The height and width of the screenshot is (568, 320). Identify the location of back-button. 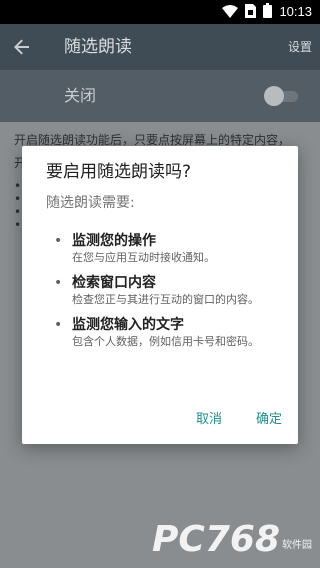
(22, 47).